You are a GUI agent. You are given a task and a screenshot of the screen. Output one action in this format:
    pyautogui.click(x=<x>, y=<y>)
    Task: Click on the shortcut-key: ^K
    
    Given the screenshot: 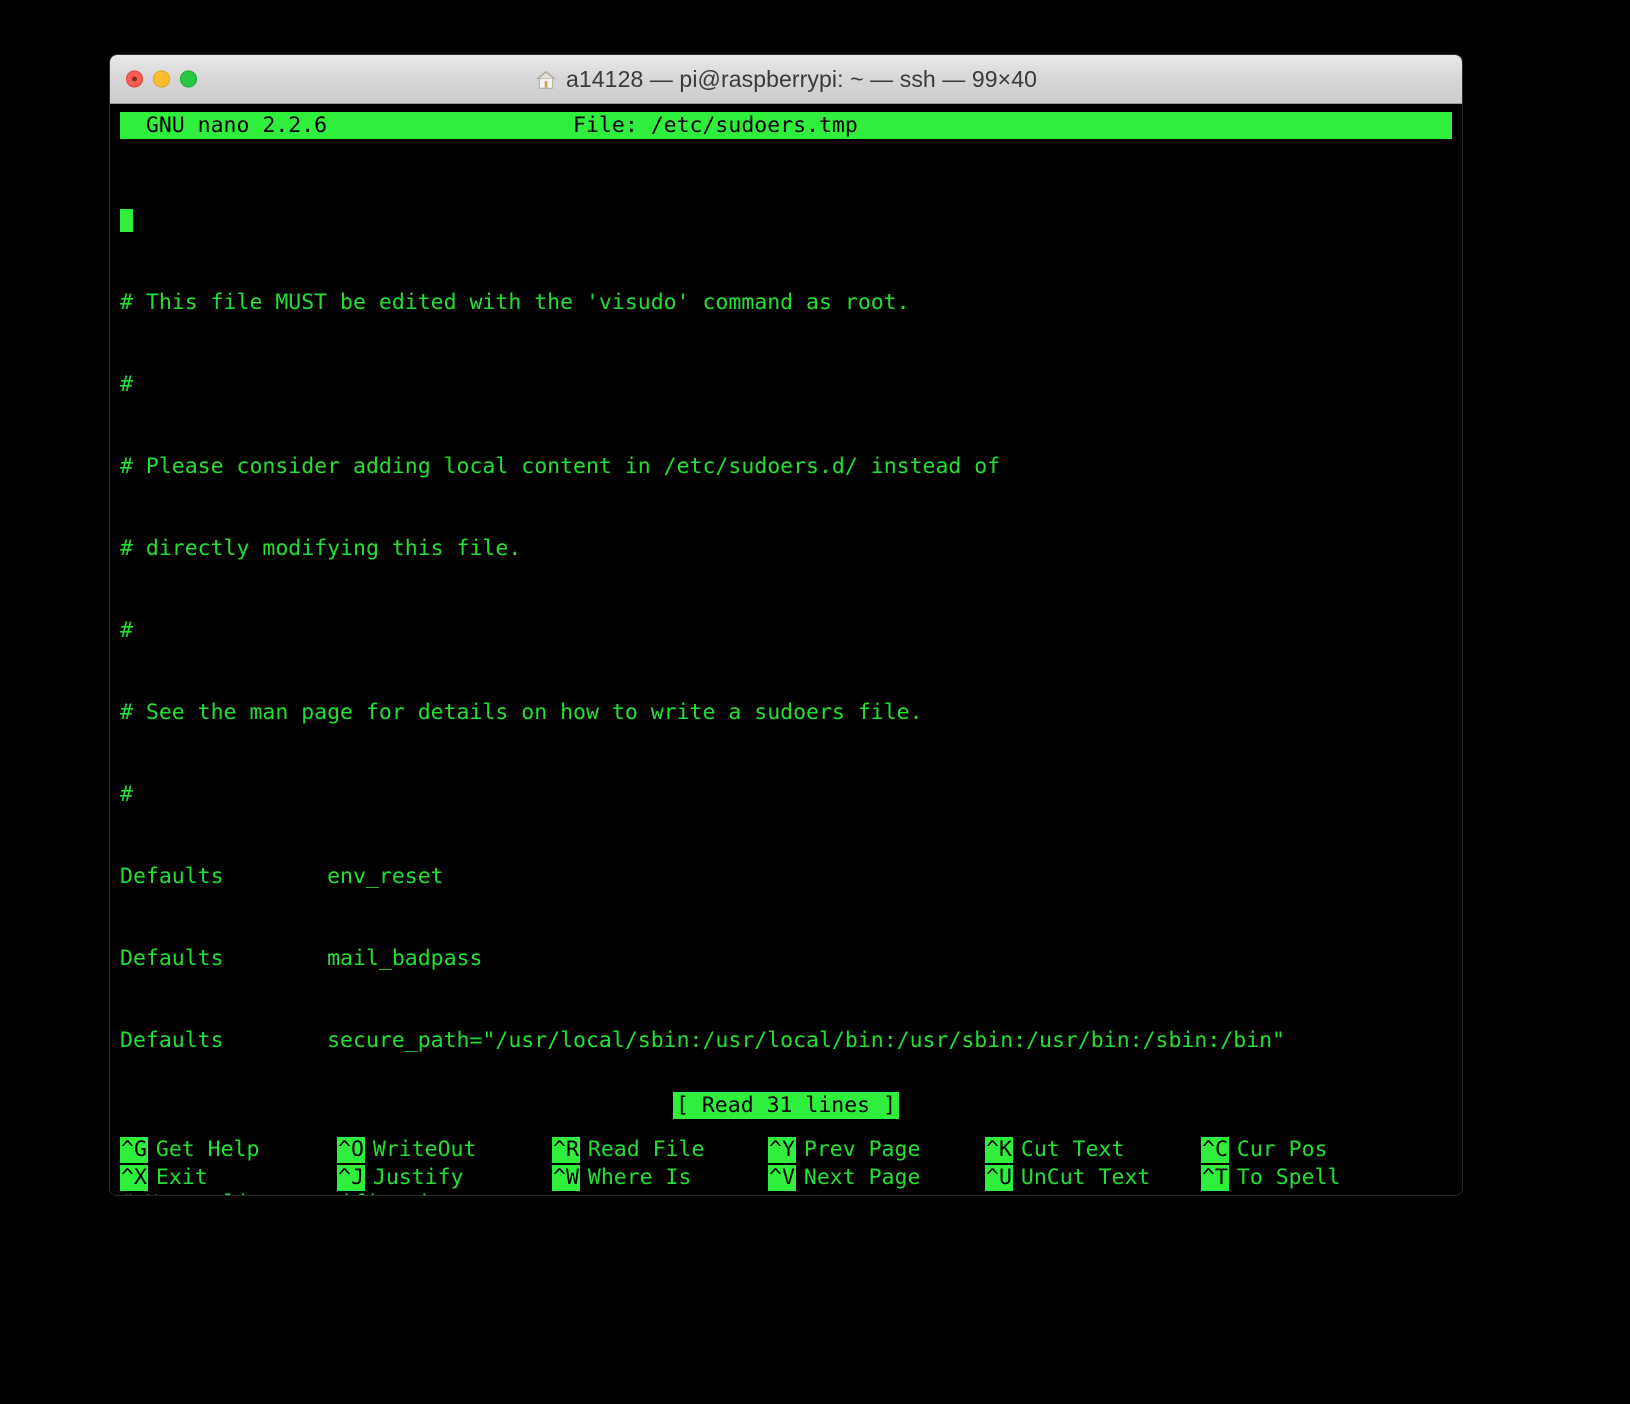 What is the action you would take?
    pyautogui.click(x=999, y=1149)
    